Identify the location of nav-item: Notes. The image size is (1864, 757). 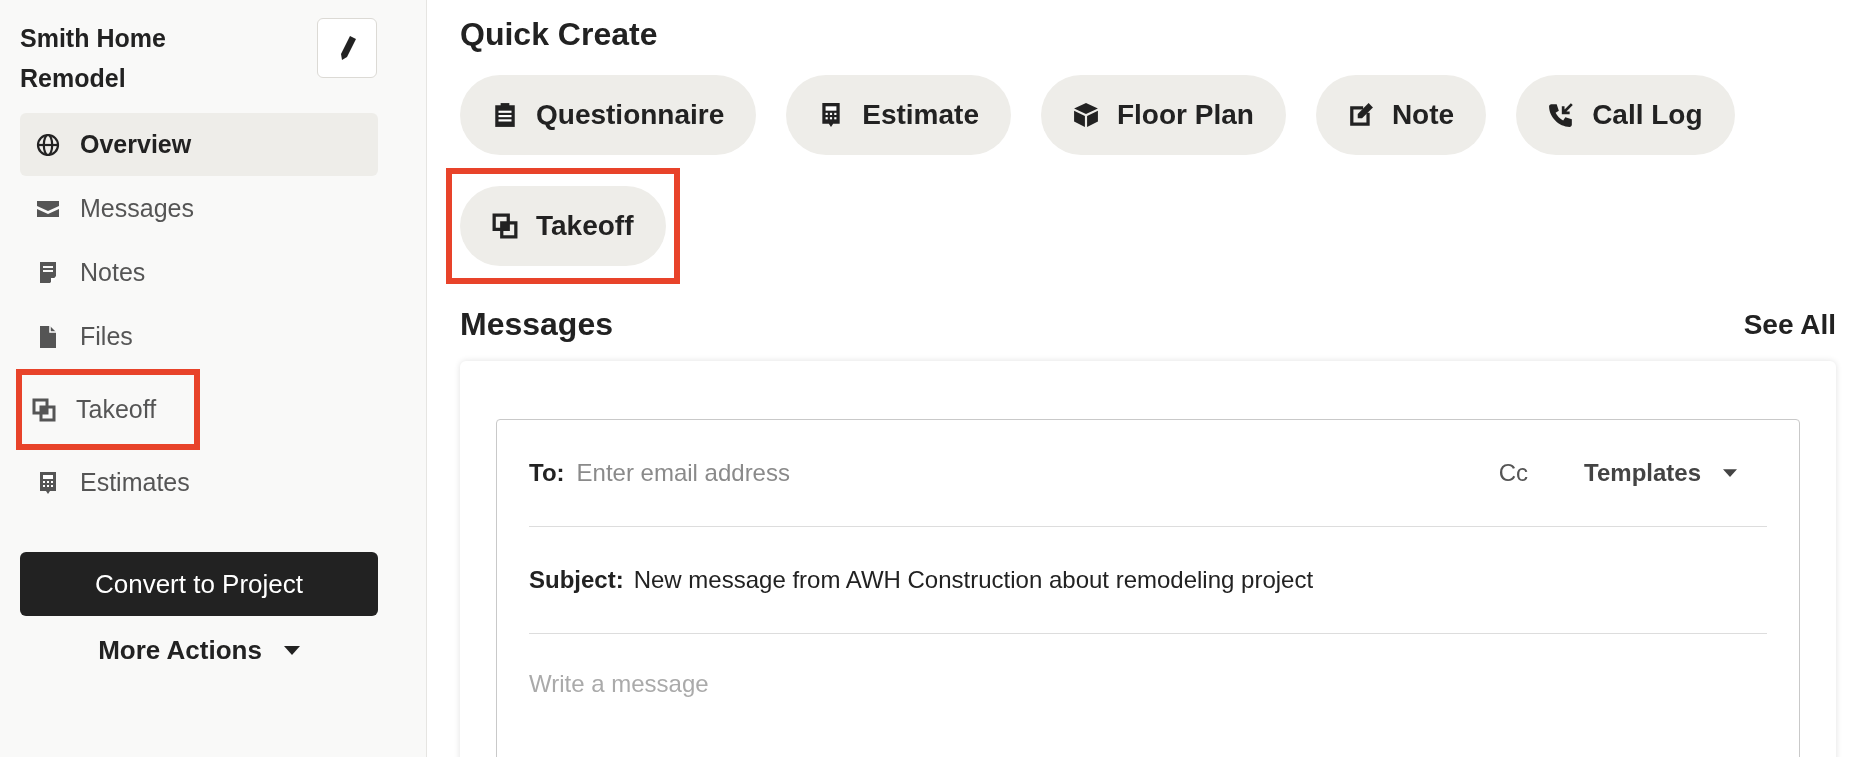
(199, 272).